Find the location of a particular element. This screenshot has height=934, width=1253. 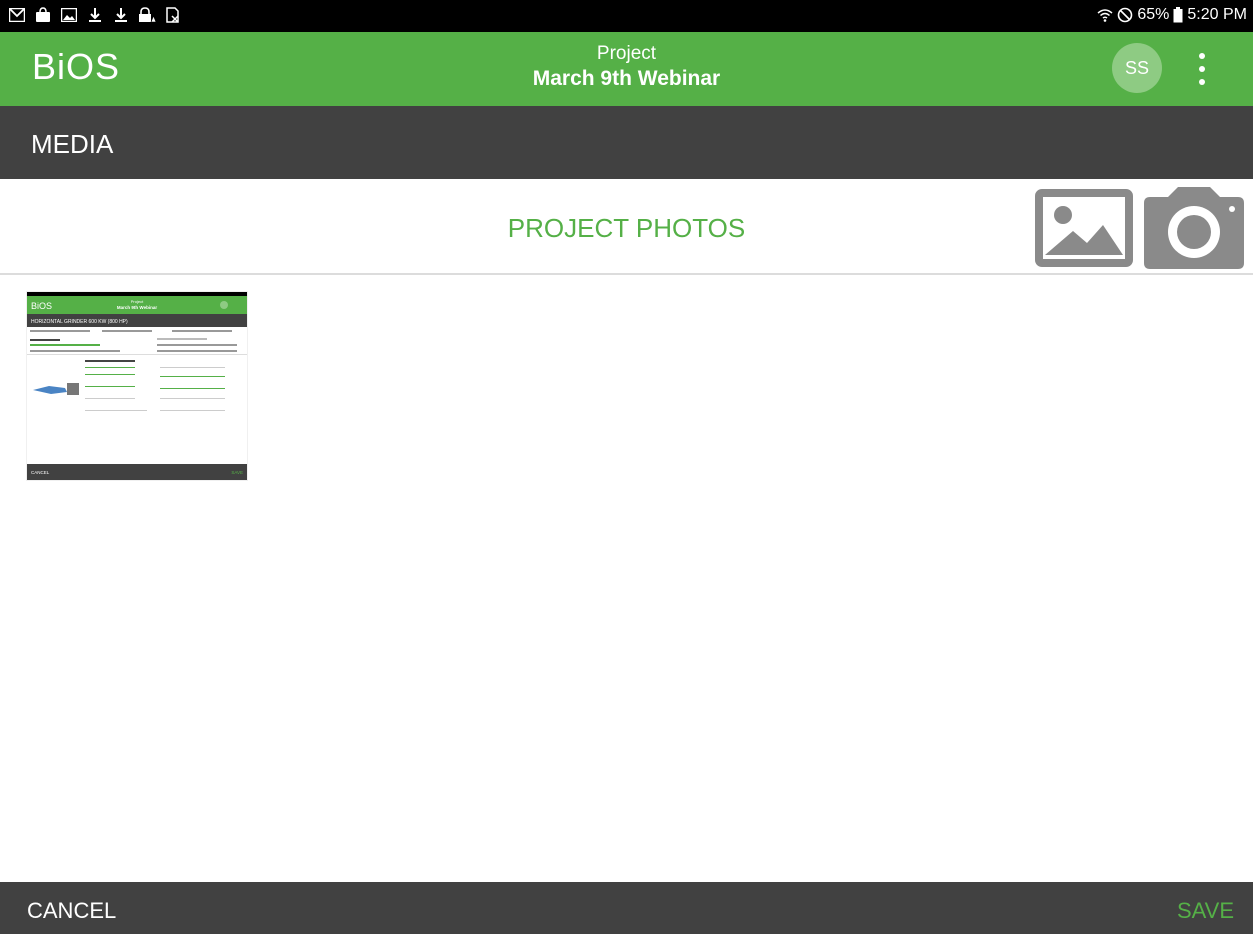

project-subtitle: Project is located at coordinates (626, 53).